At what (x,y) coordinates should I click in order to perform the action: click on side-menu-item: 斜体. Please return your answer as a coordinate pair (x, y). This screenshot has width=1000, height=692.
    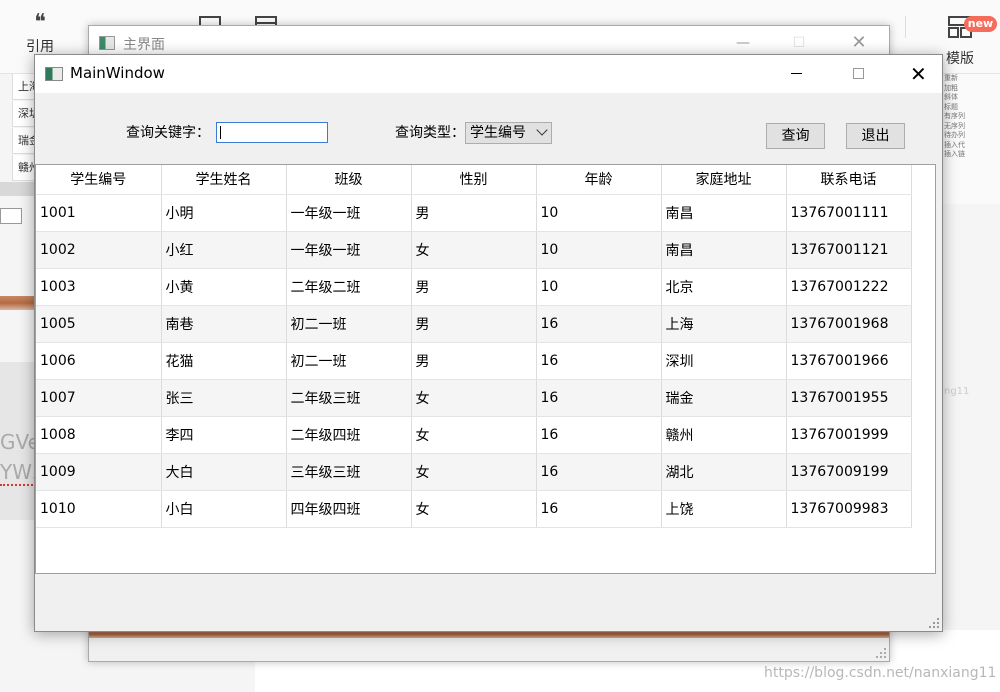
    Looking at the image, I should click on (971, 98).